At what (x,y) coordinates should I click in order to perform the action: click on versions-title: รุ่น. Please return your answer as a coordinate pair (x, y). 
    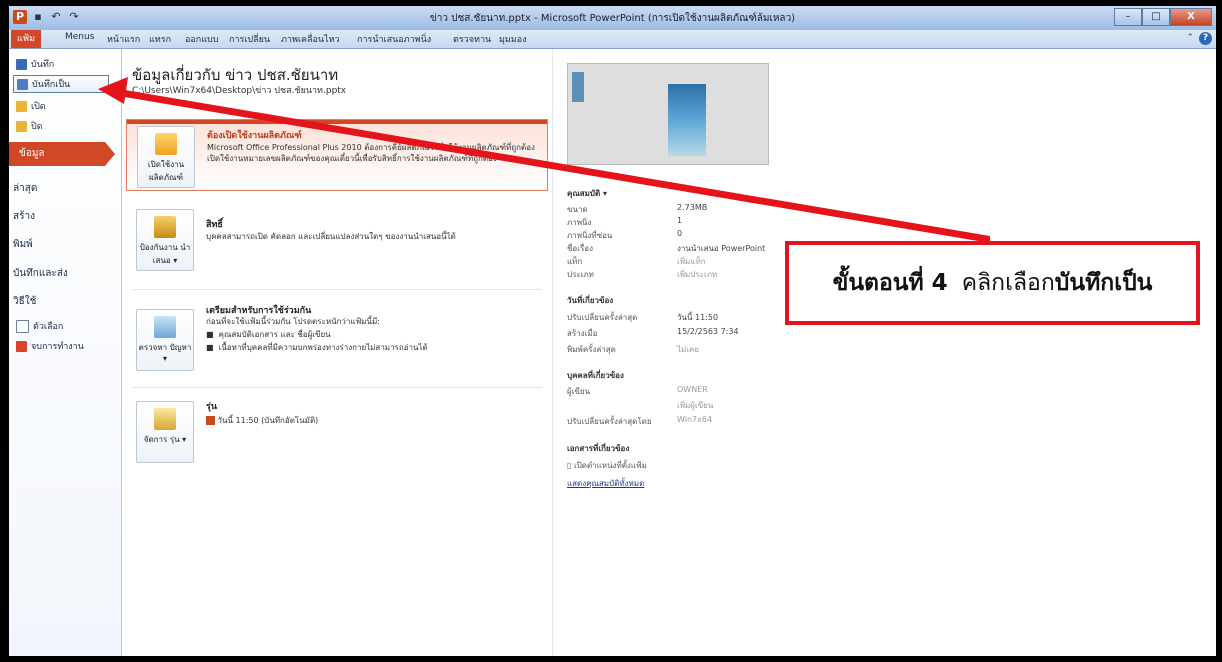
    Looking at the image, I should click on (211, 407).